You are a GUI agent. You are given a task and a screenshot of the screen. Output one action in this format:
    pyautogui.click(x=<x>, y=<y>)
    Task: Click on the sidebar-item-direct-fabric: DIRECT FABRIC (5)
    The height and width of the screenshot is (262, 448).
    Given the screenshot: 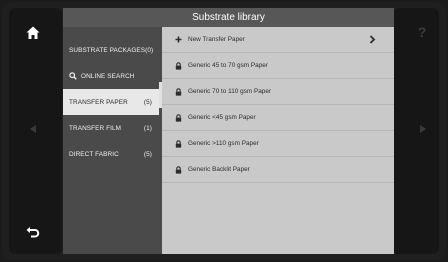 What is the action you would take?
    pyautogui.click(x=111, y=154)
    